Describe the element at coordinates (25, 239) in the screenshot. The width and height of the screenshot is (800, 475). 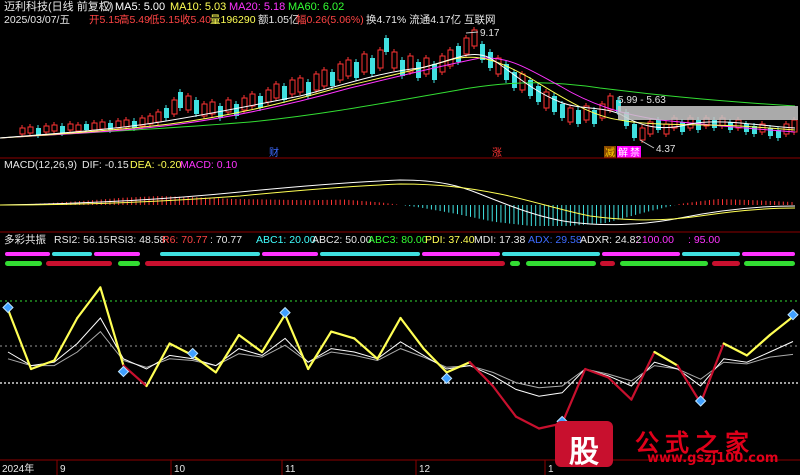
I see `rsi-name: 多彩共振` at that location.